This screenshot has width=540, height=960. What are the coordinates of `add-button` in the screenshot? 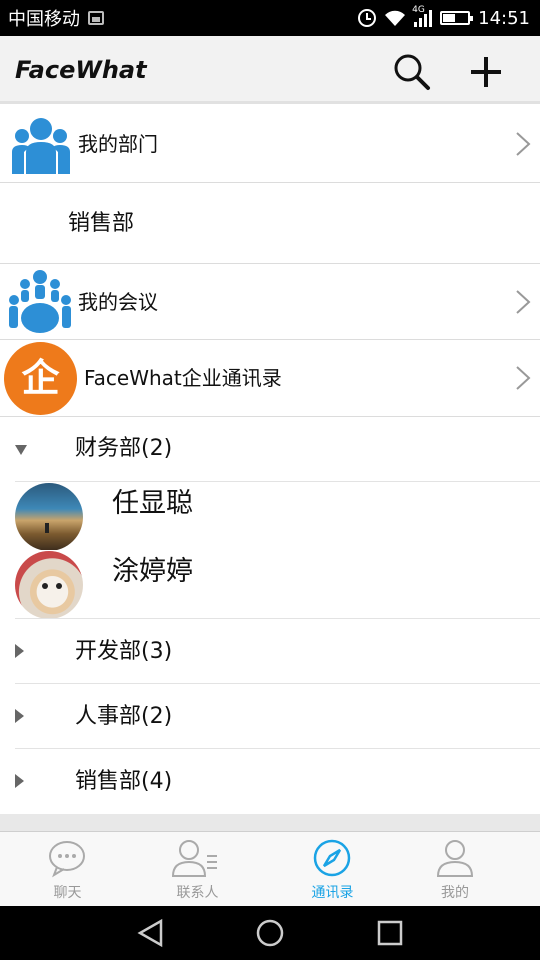 It's located at (486, 72).